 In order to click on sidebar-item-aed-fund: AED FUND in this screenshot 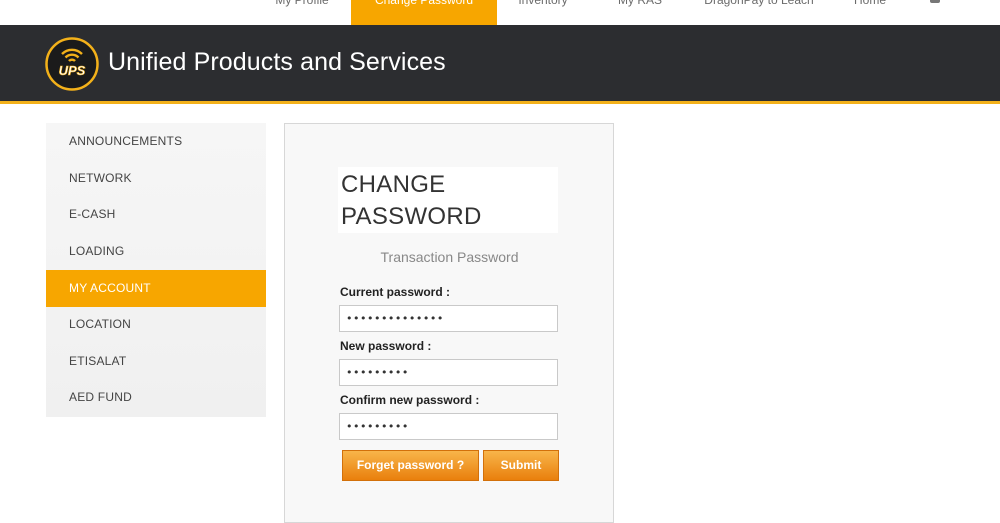, I will do `click(156, 397)`.